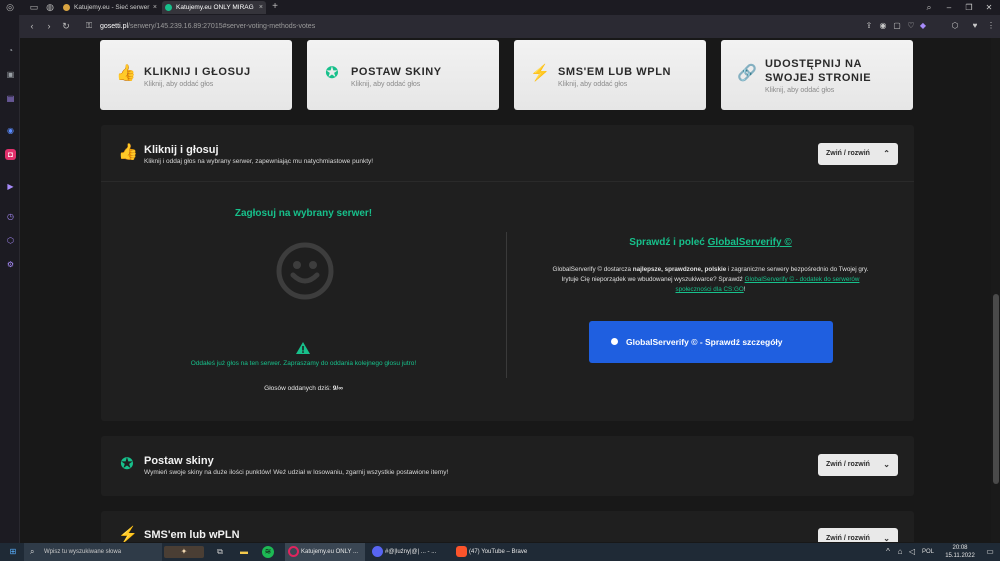  Describe the element at coordinates (888, 552) in the screenshot. I see `chevron-up-icon: ^` at that location.